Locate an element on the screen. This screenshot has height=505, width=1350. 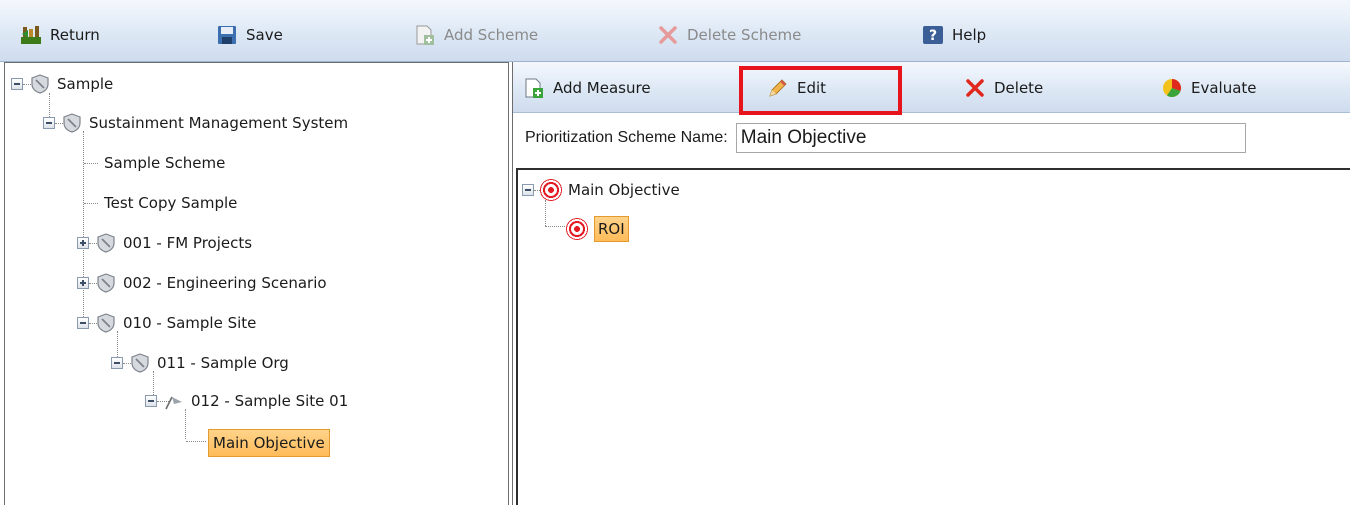
tree-label: 002 - Engineering Scenario is located at coordinates (225, 283).